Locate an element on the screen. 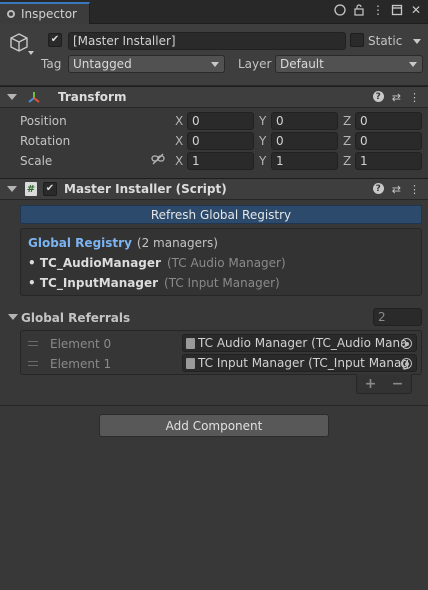 This screenshot has height=590, width=428. object-field: TC Input Manager (TC_Input Manag is located at coordinates (299, 363).